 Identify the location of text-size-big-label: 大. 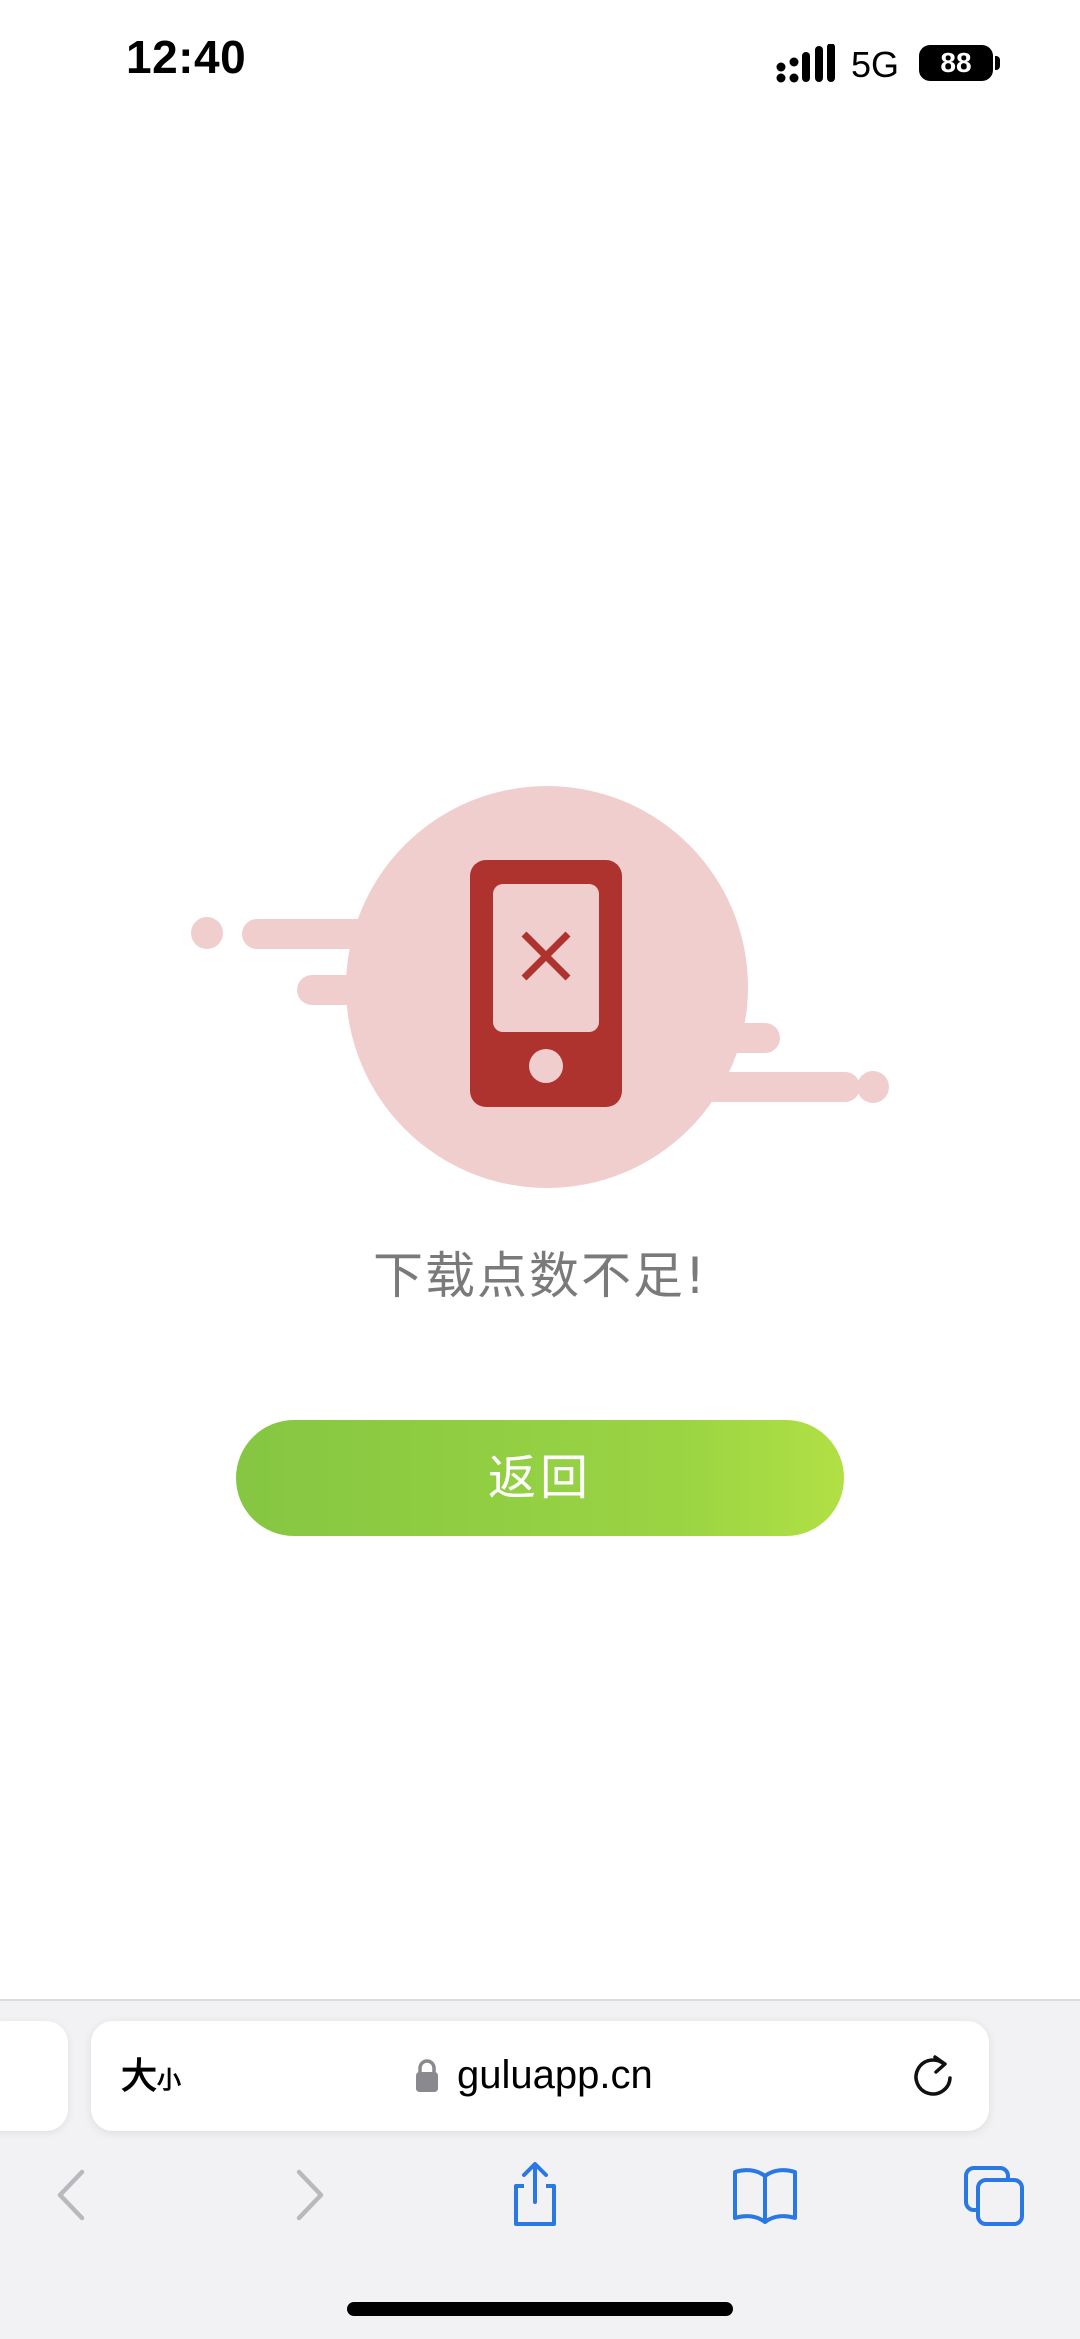
(139, 2076).